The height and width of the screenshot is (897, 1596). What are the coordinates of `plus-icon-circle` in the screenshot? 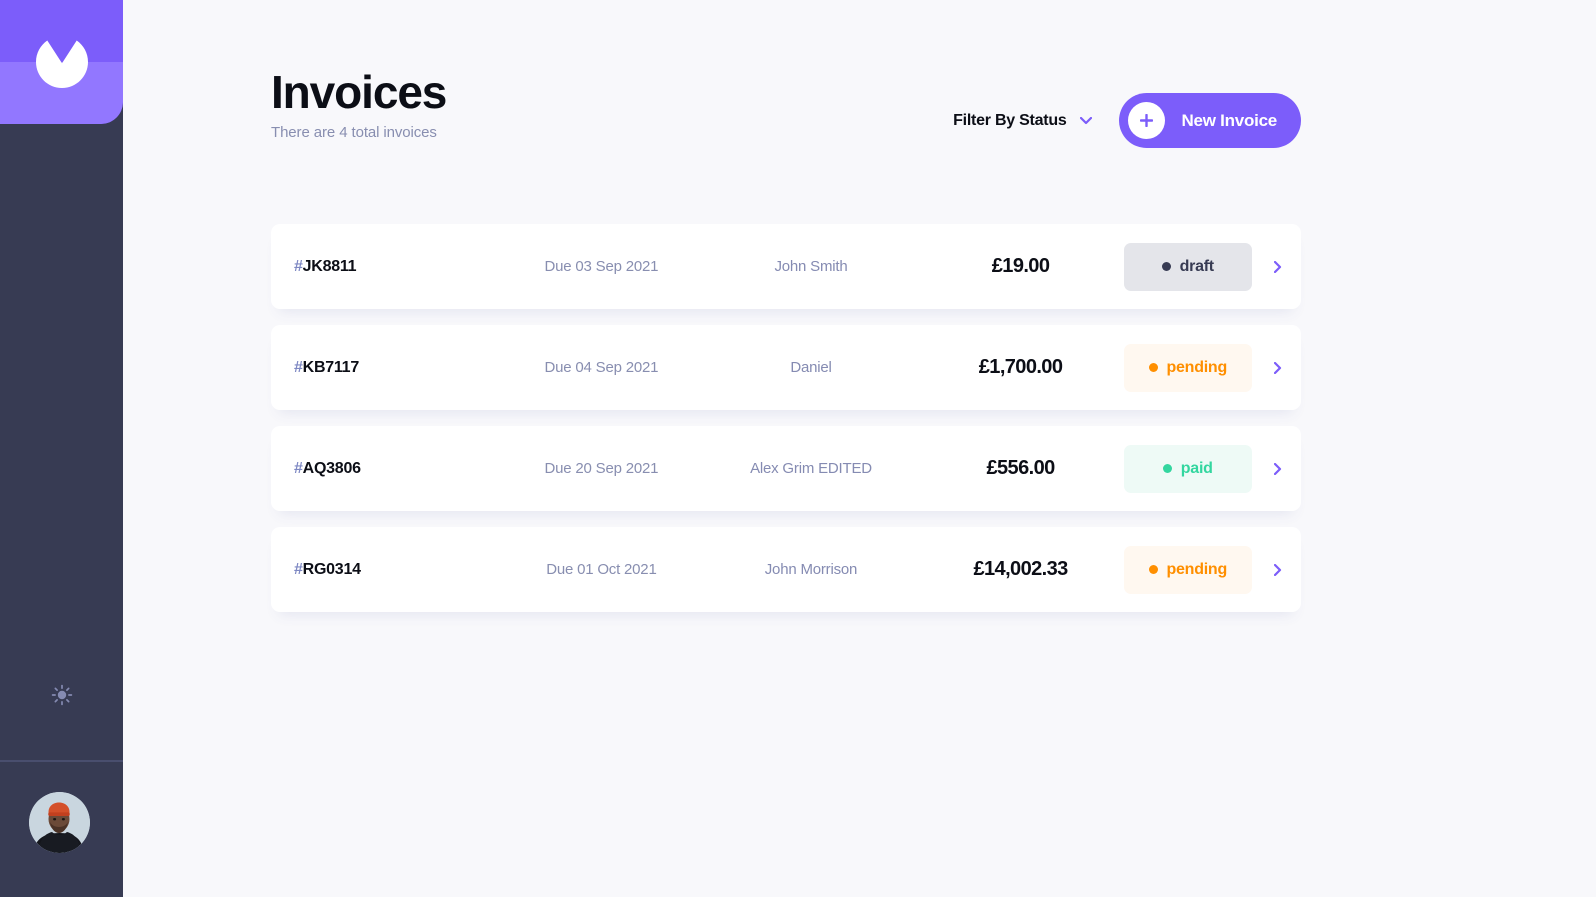 It's located at (1147, 120).